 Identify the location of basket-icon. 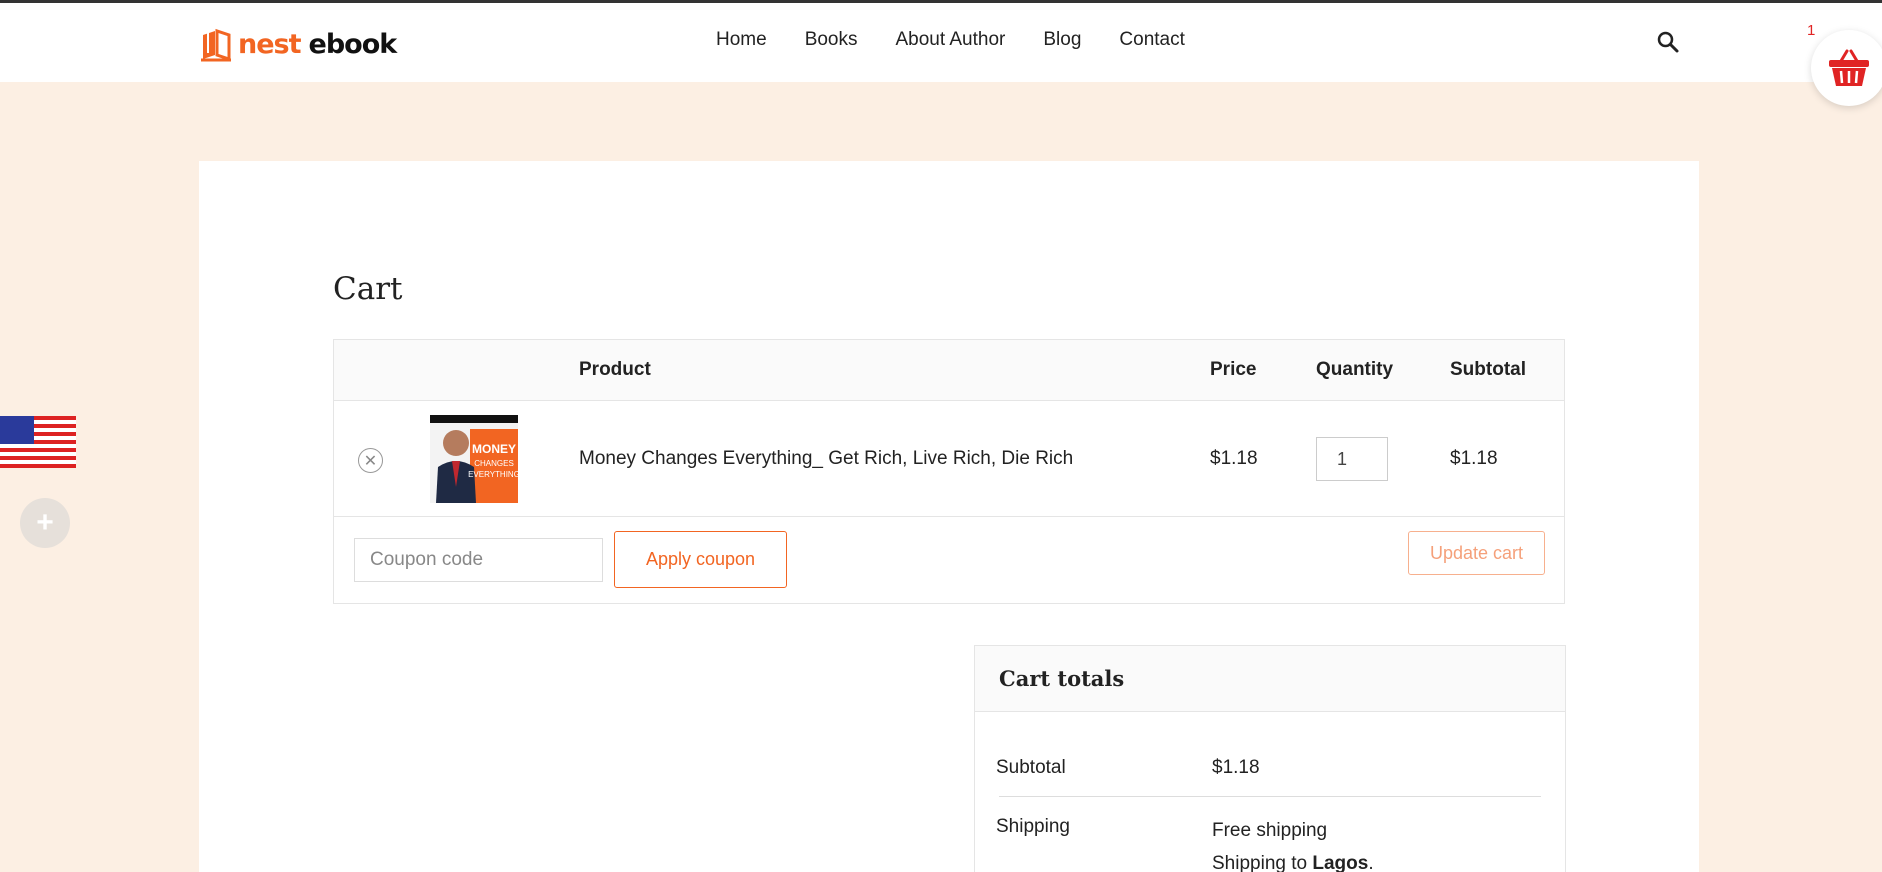
(1849, 67).